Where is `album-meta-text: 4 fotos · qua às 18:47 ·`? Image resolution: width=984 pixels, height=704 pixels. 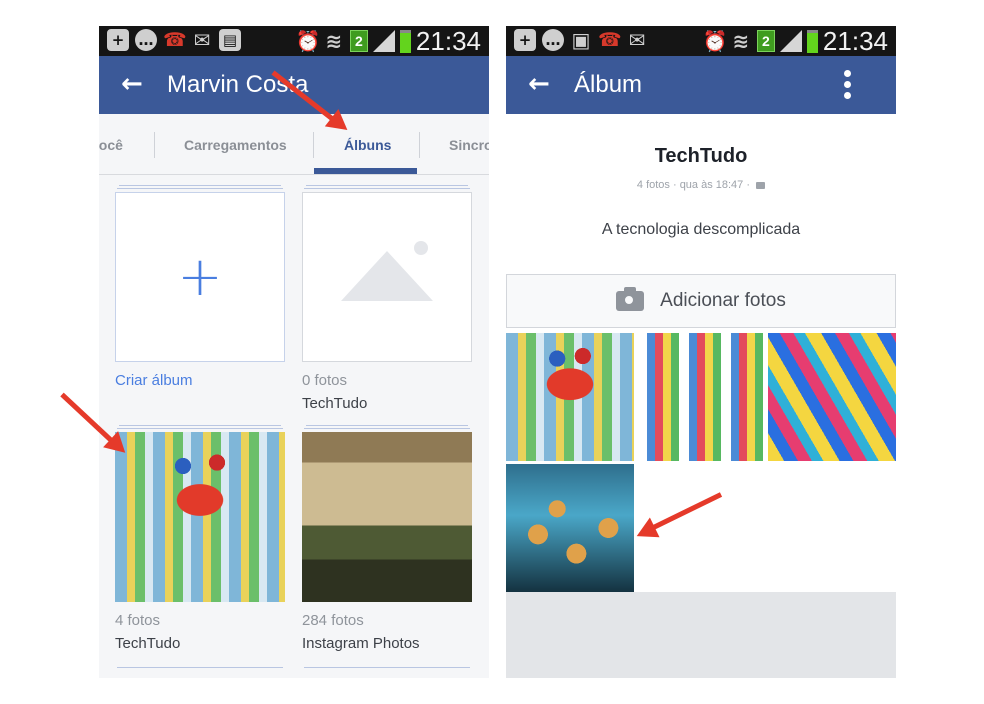
album-meta-text: 4 fotos · qua às 18:47 · is located at coordinates (693, 185).